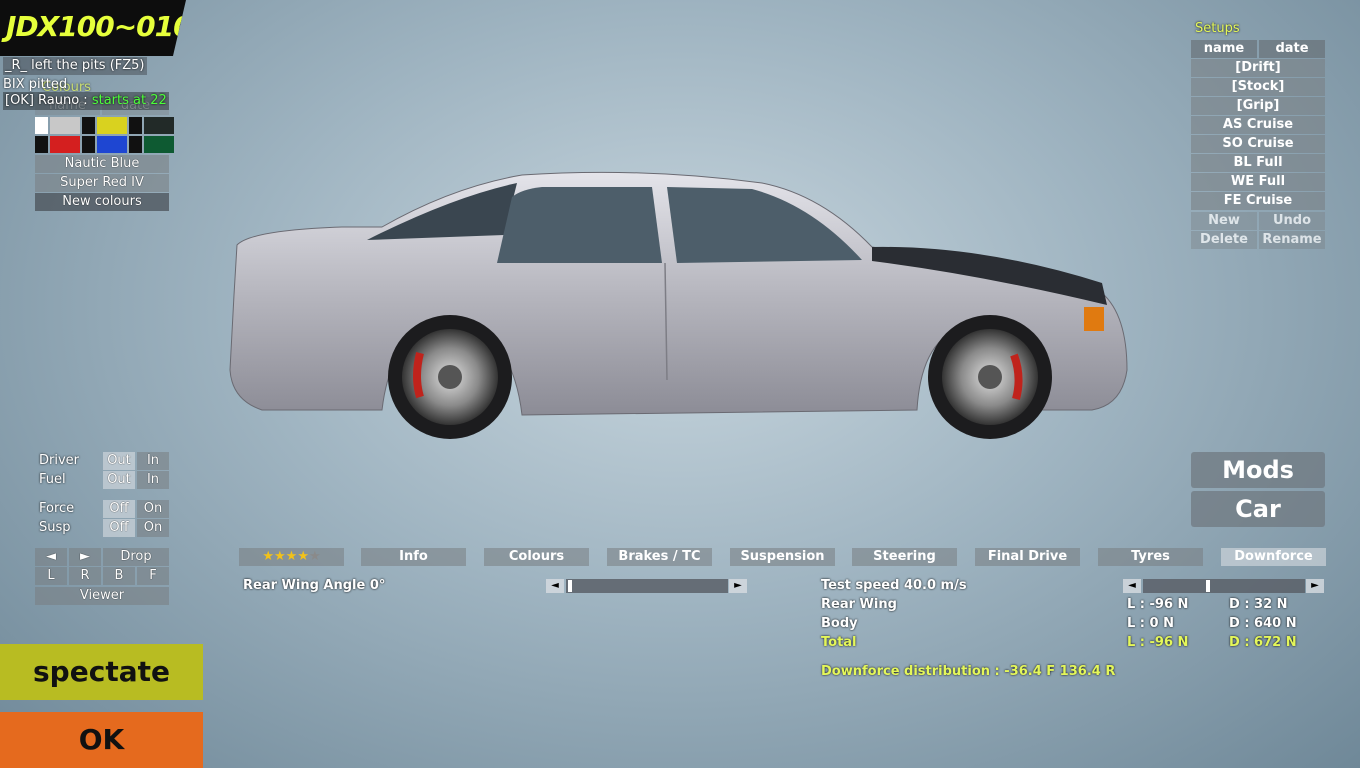 The image size is (1360, 768). Describe the element at coordinates (647, 586) in the screenshot. I see `wing-angle-slider` at that location.